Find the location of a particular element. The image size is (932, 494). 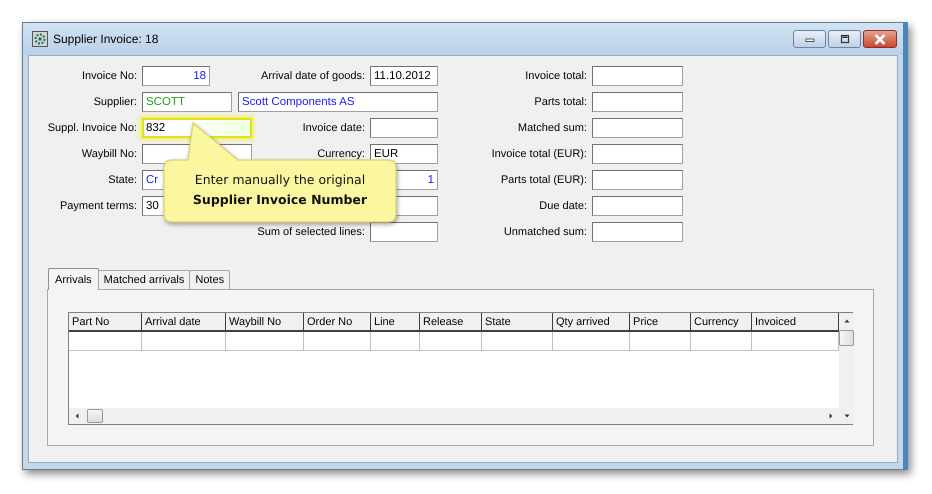

field-label: Waybill No: is located at coordinates (108, 154).